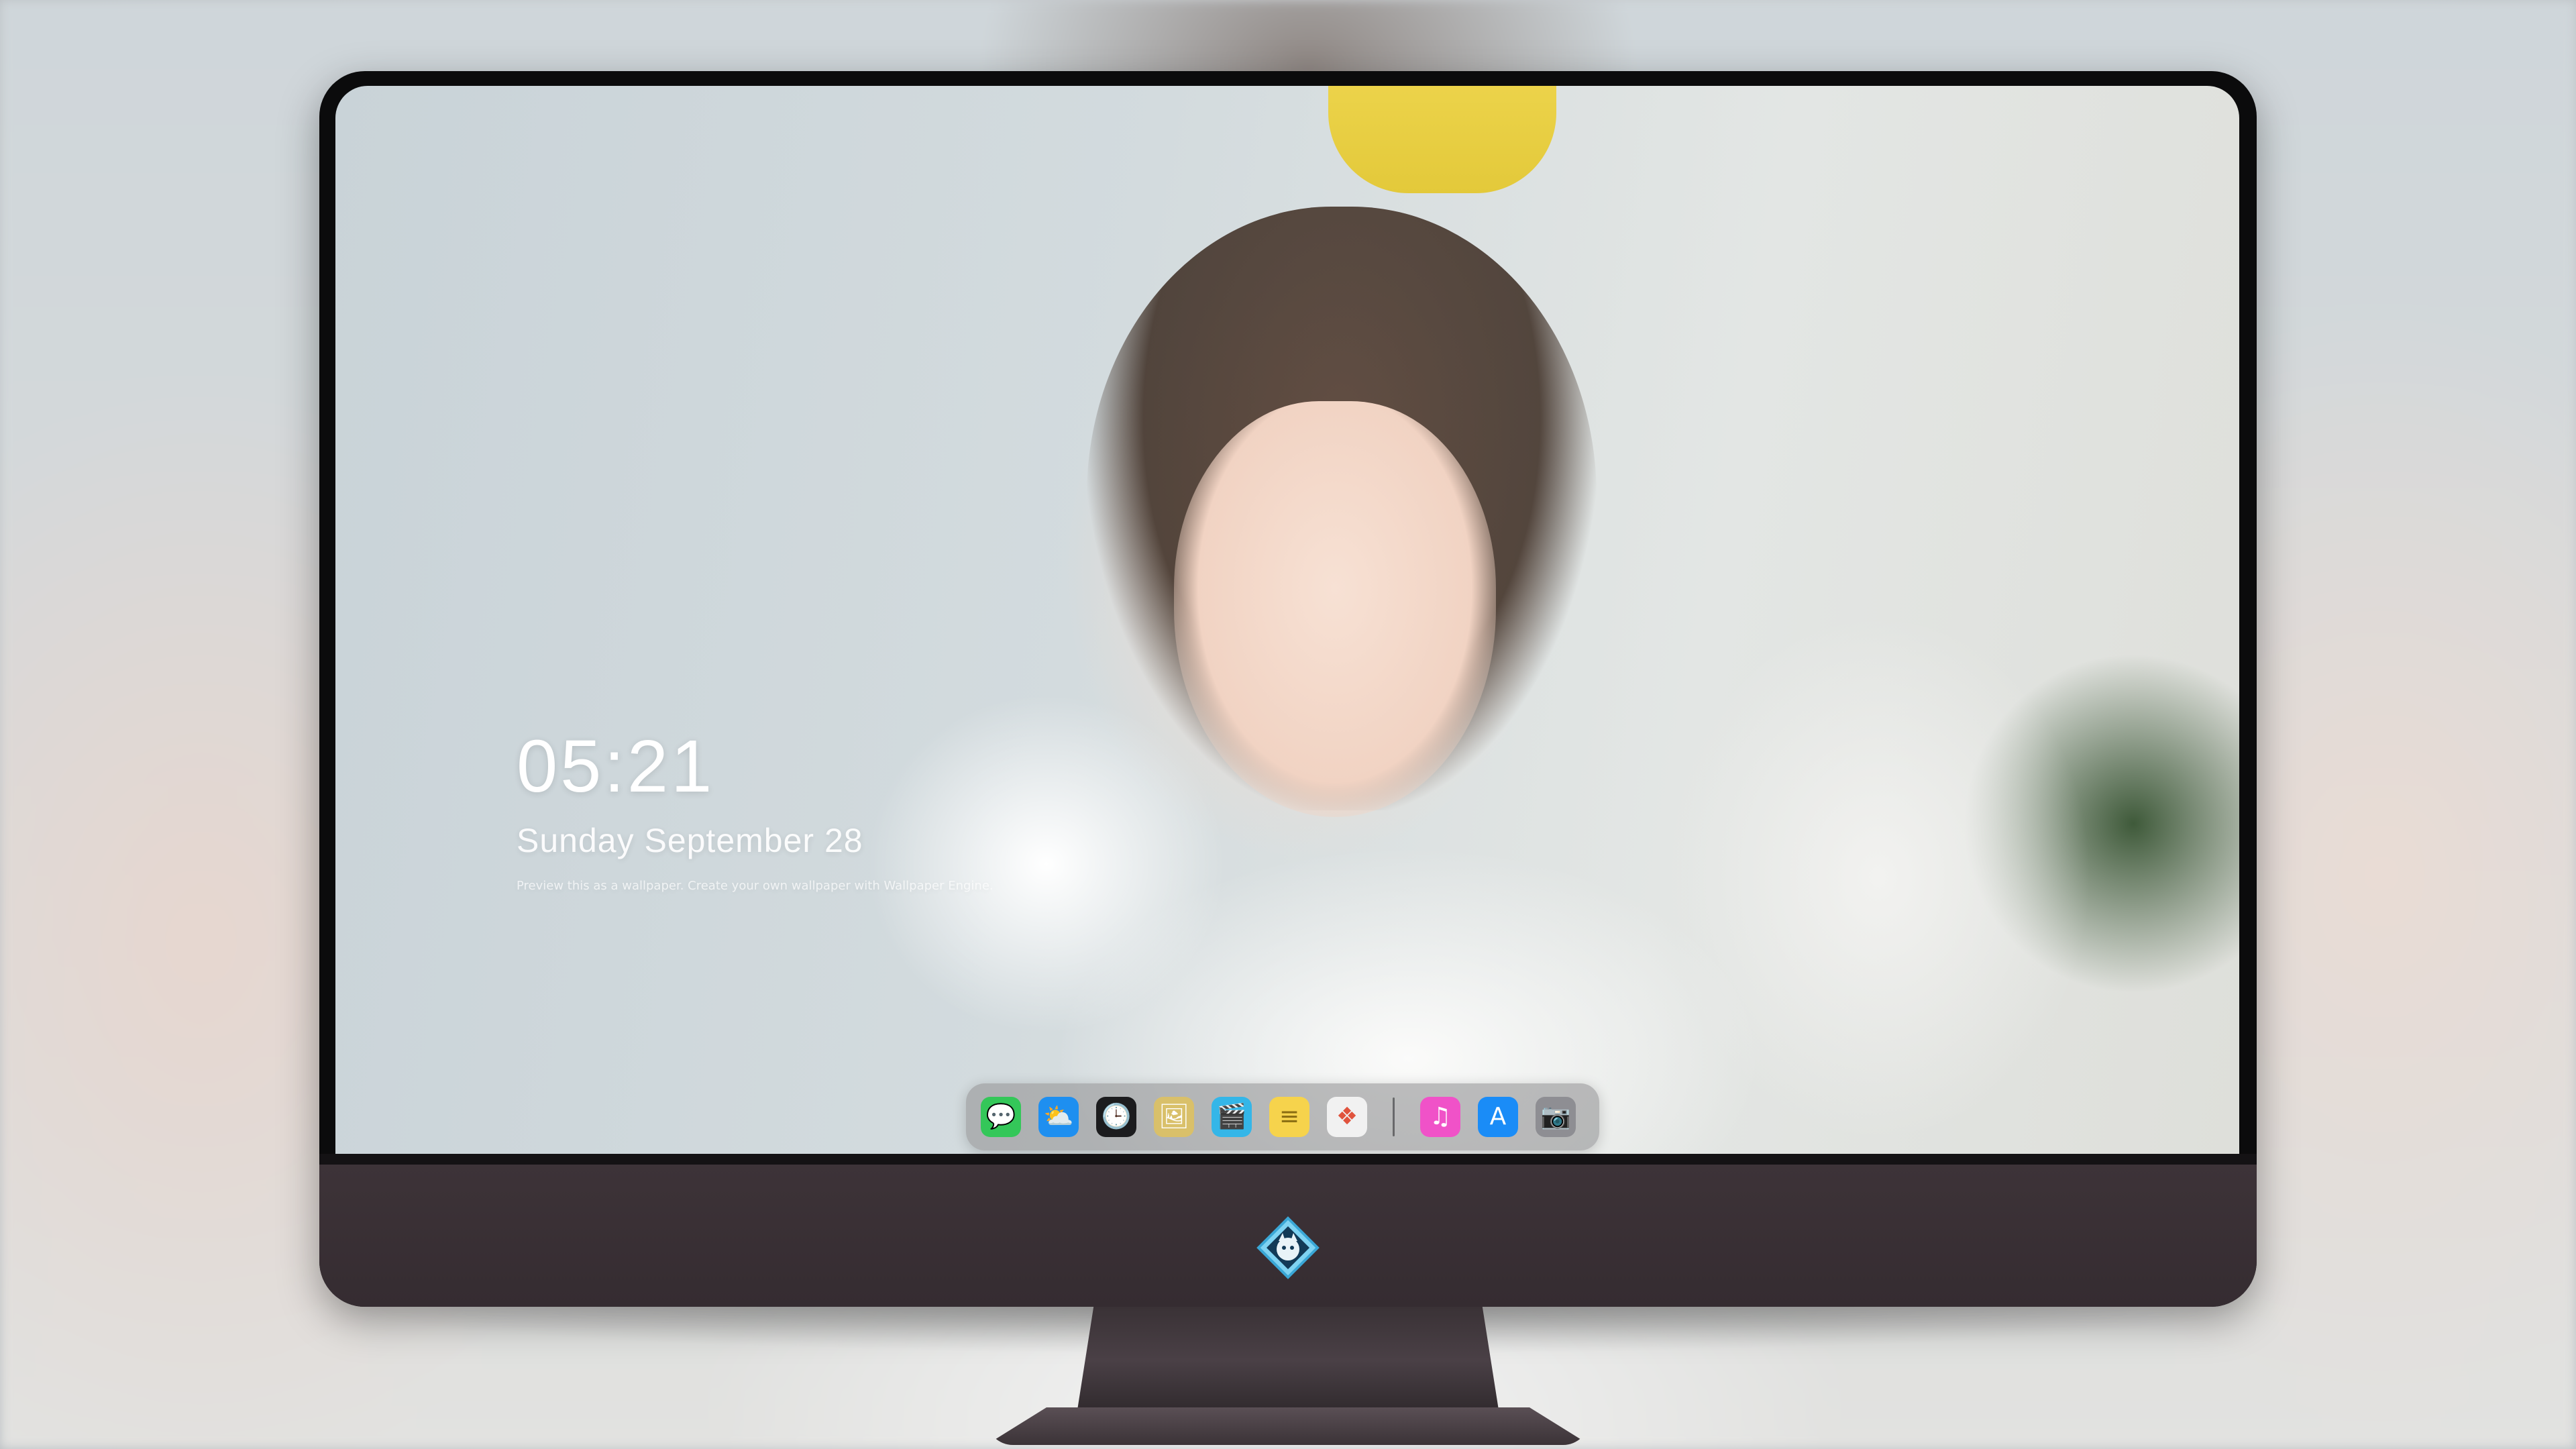 This screenshot has width=2576, height=1449. Describe the element at coordinates (1440, 1117) in the screenshot. I see `music-icon: ♫` at that location.